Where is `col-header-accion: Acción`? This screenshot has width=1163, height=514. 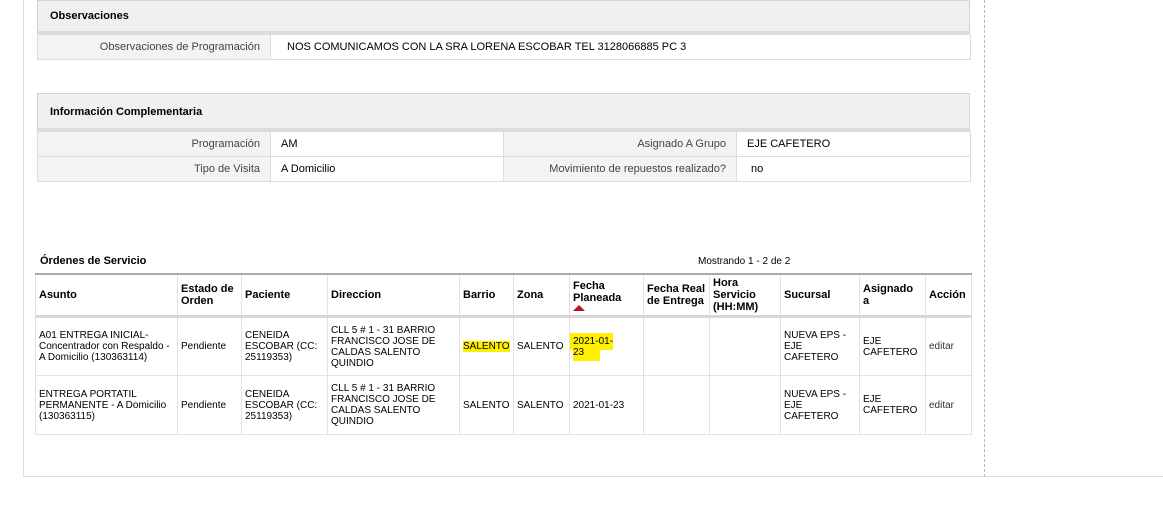 col-header-accion: Acción is located at coordinates (948, 295).